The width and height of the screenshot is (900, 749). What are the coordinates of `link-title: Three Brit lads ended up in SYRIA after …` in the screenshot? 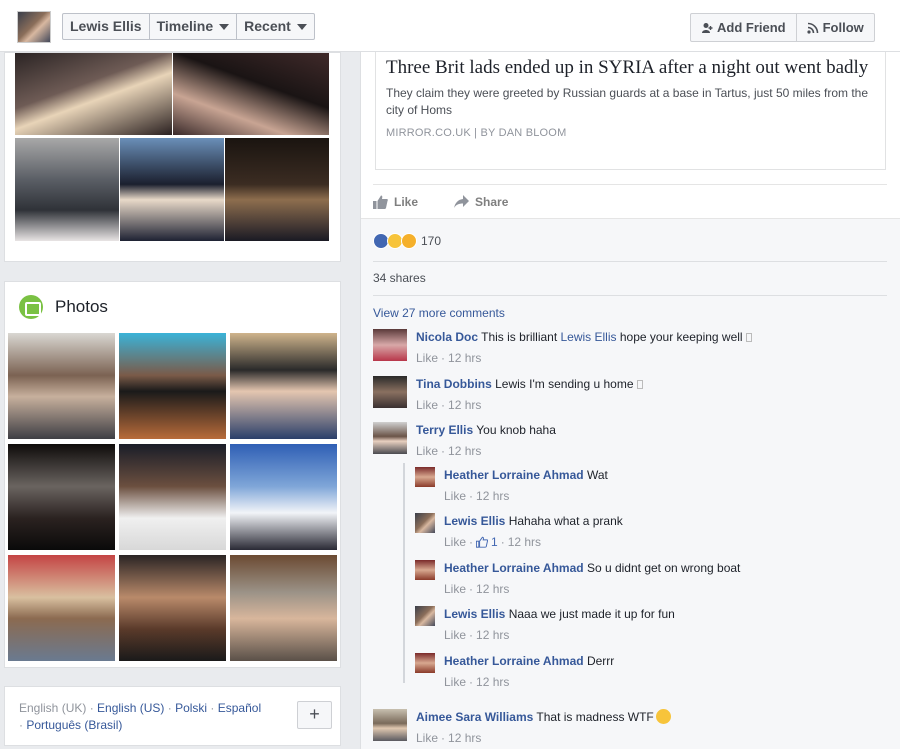 It's located at (630, 67).